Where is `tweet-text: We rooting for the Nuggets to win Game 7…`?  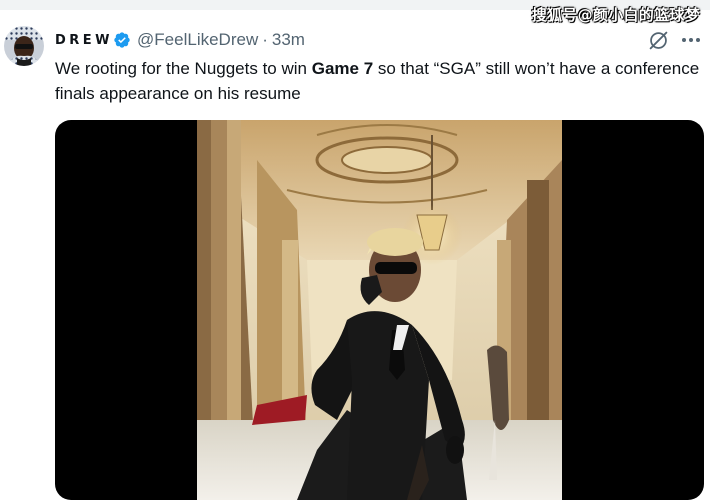 tweet-text: We rooting for the Nuggets to win Game 7… is located at coordinates (380, 81).